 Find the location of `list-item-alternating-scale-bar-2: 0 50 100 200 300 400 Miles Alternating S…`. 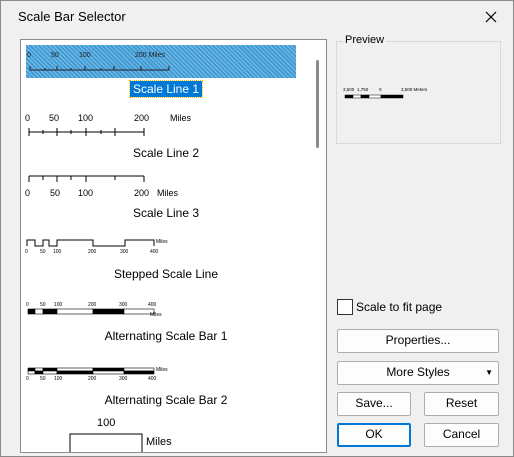

list-item-alternating-scale-bar-2: 0 50 100 200 300 400 Miles Alternating S… is located at coordinates (166, 389).